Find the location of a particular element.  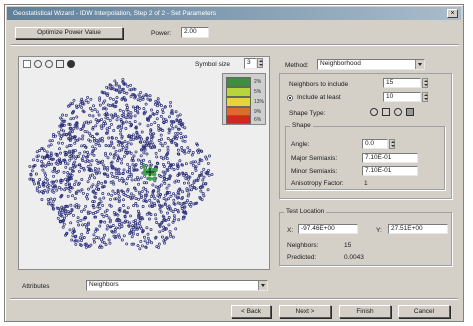

circle-shape-icon is located at coordinates (374, 112).